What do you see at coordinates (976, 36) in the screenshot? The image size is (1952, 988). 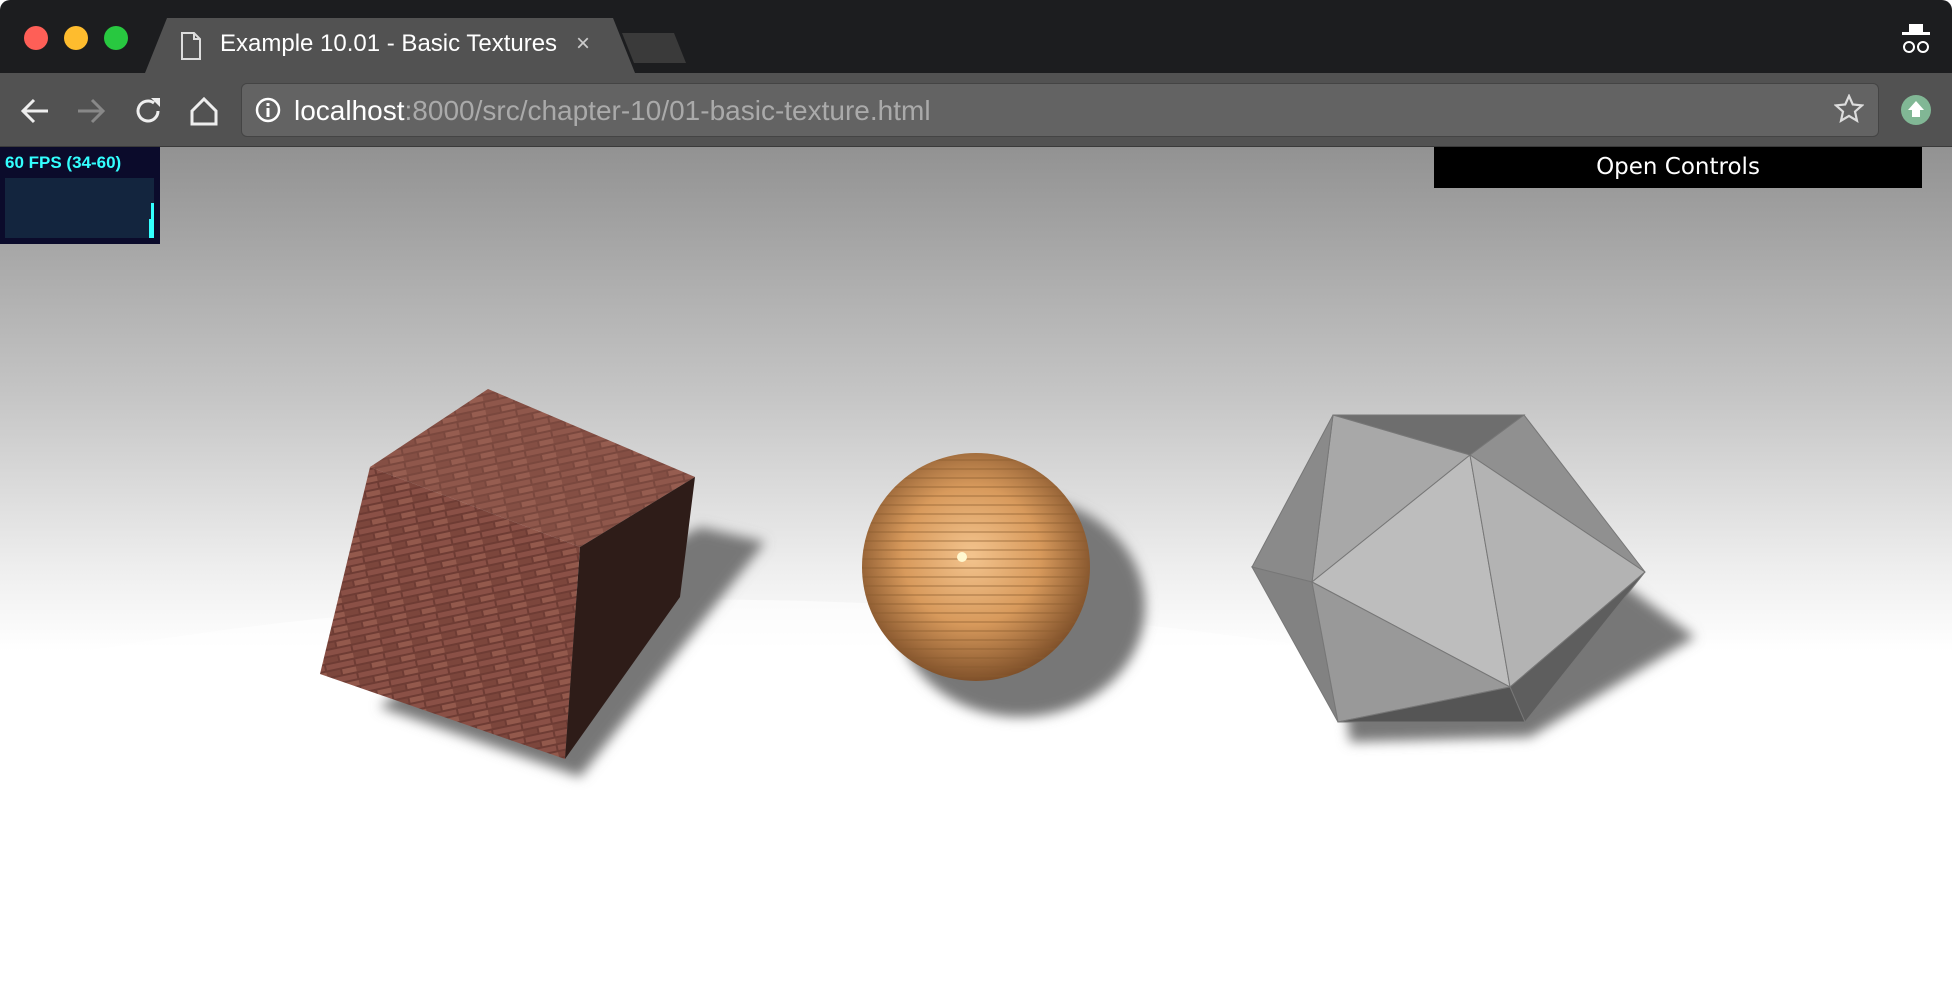 I see `tab-bar: Example 10.01 - Basic Textures ×` at bounding box center [976, 36].